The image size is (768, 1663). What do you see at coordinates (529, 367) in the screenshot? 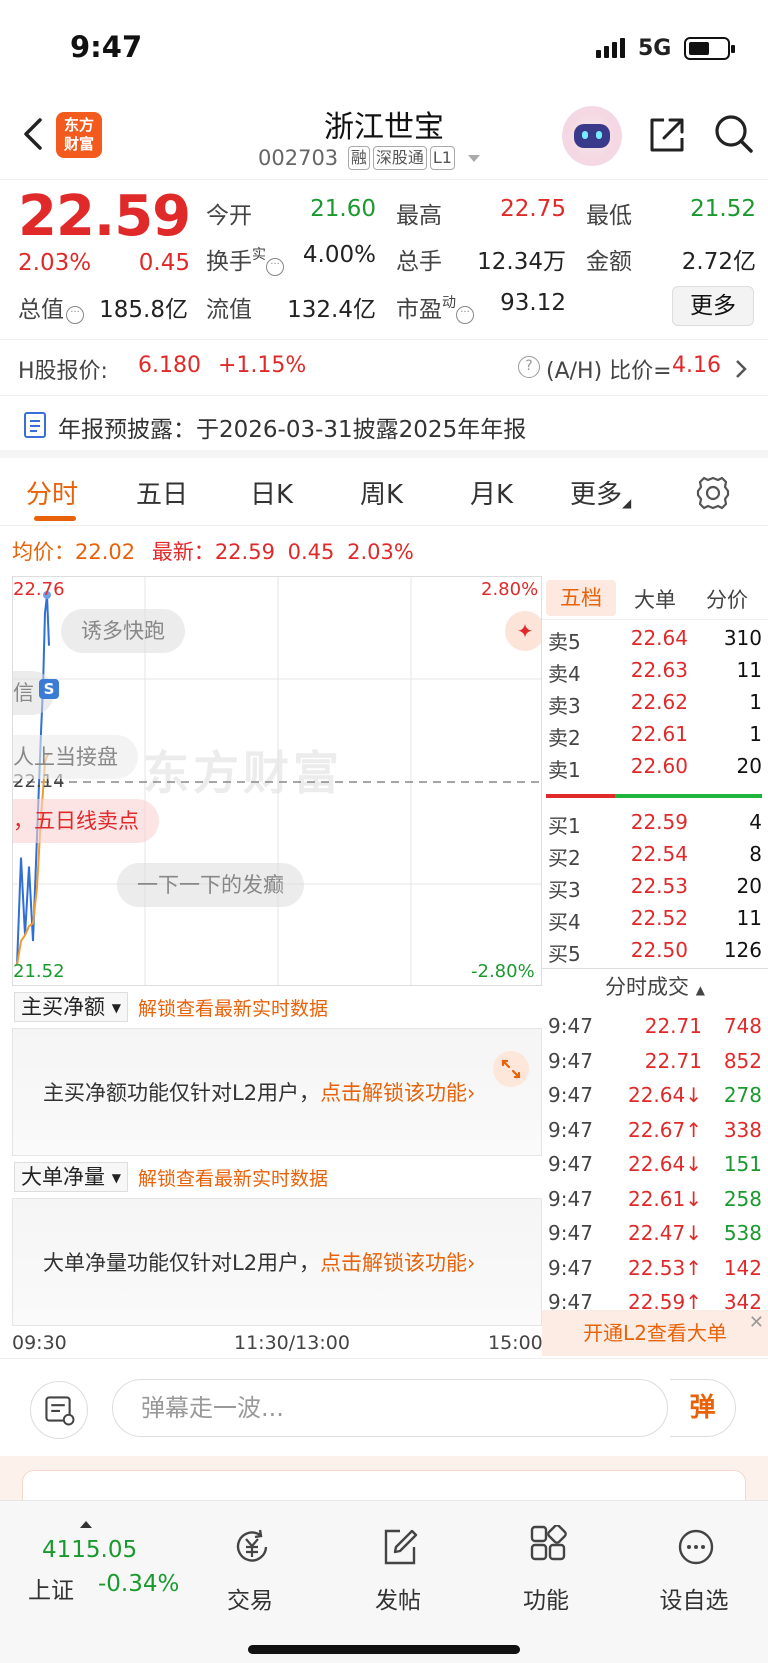
I see `help-icon: ?` at bounding box center [529, 367].